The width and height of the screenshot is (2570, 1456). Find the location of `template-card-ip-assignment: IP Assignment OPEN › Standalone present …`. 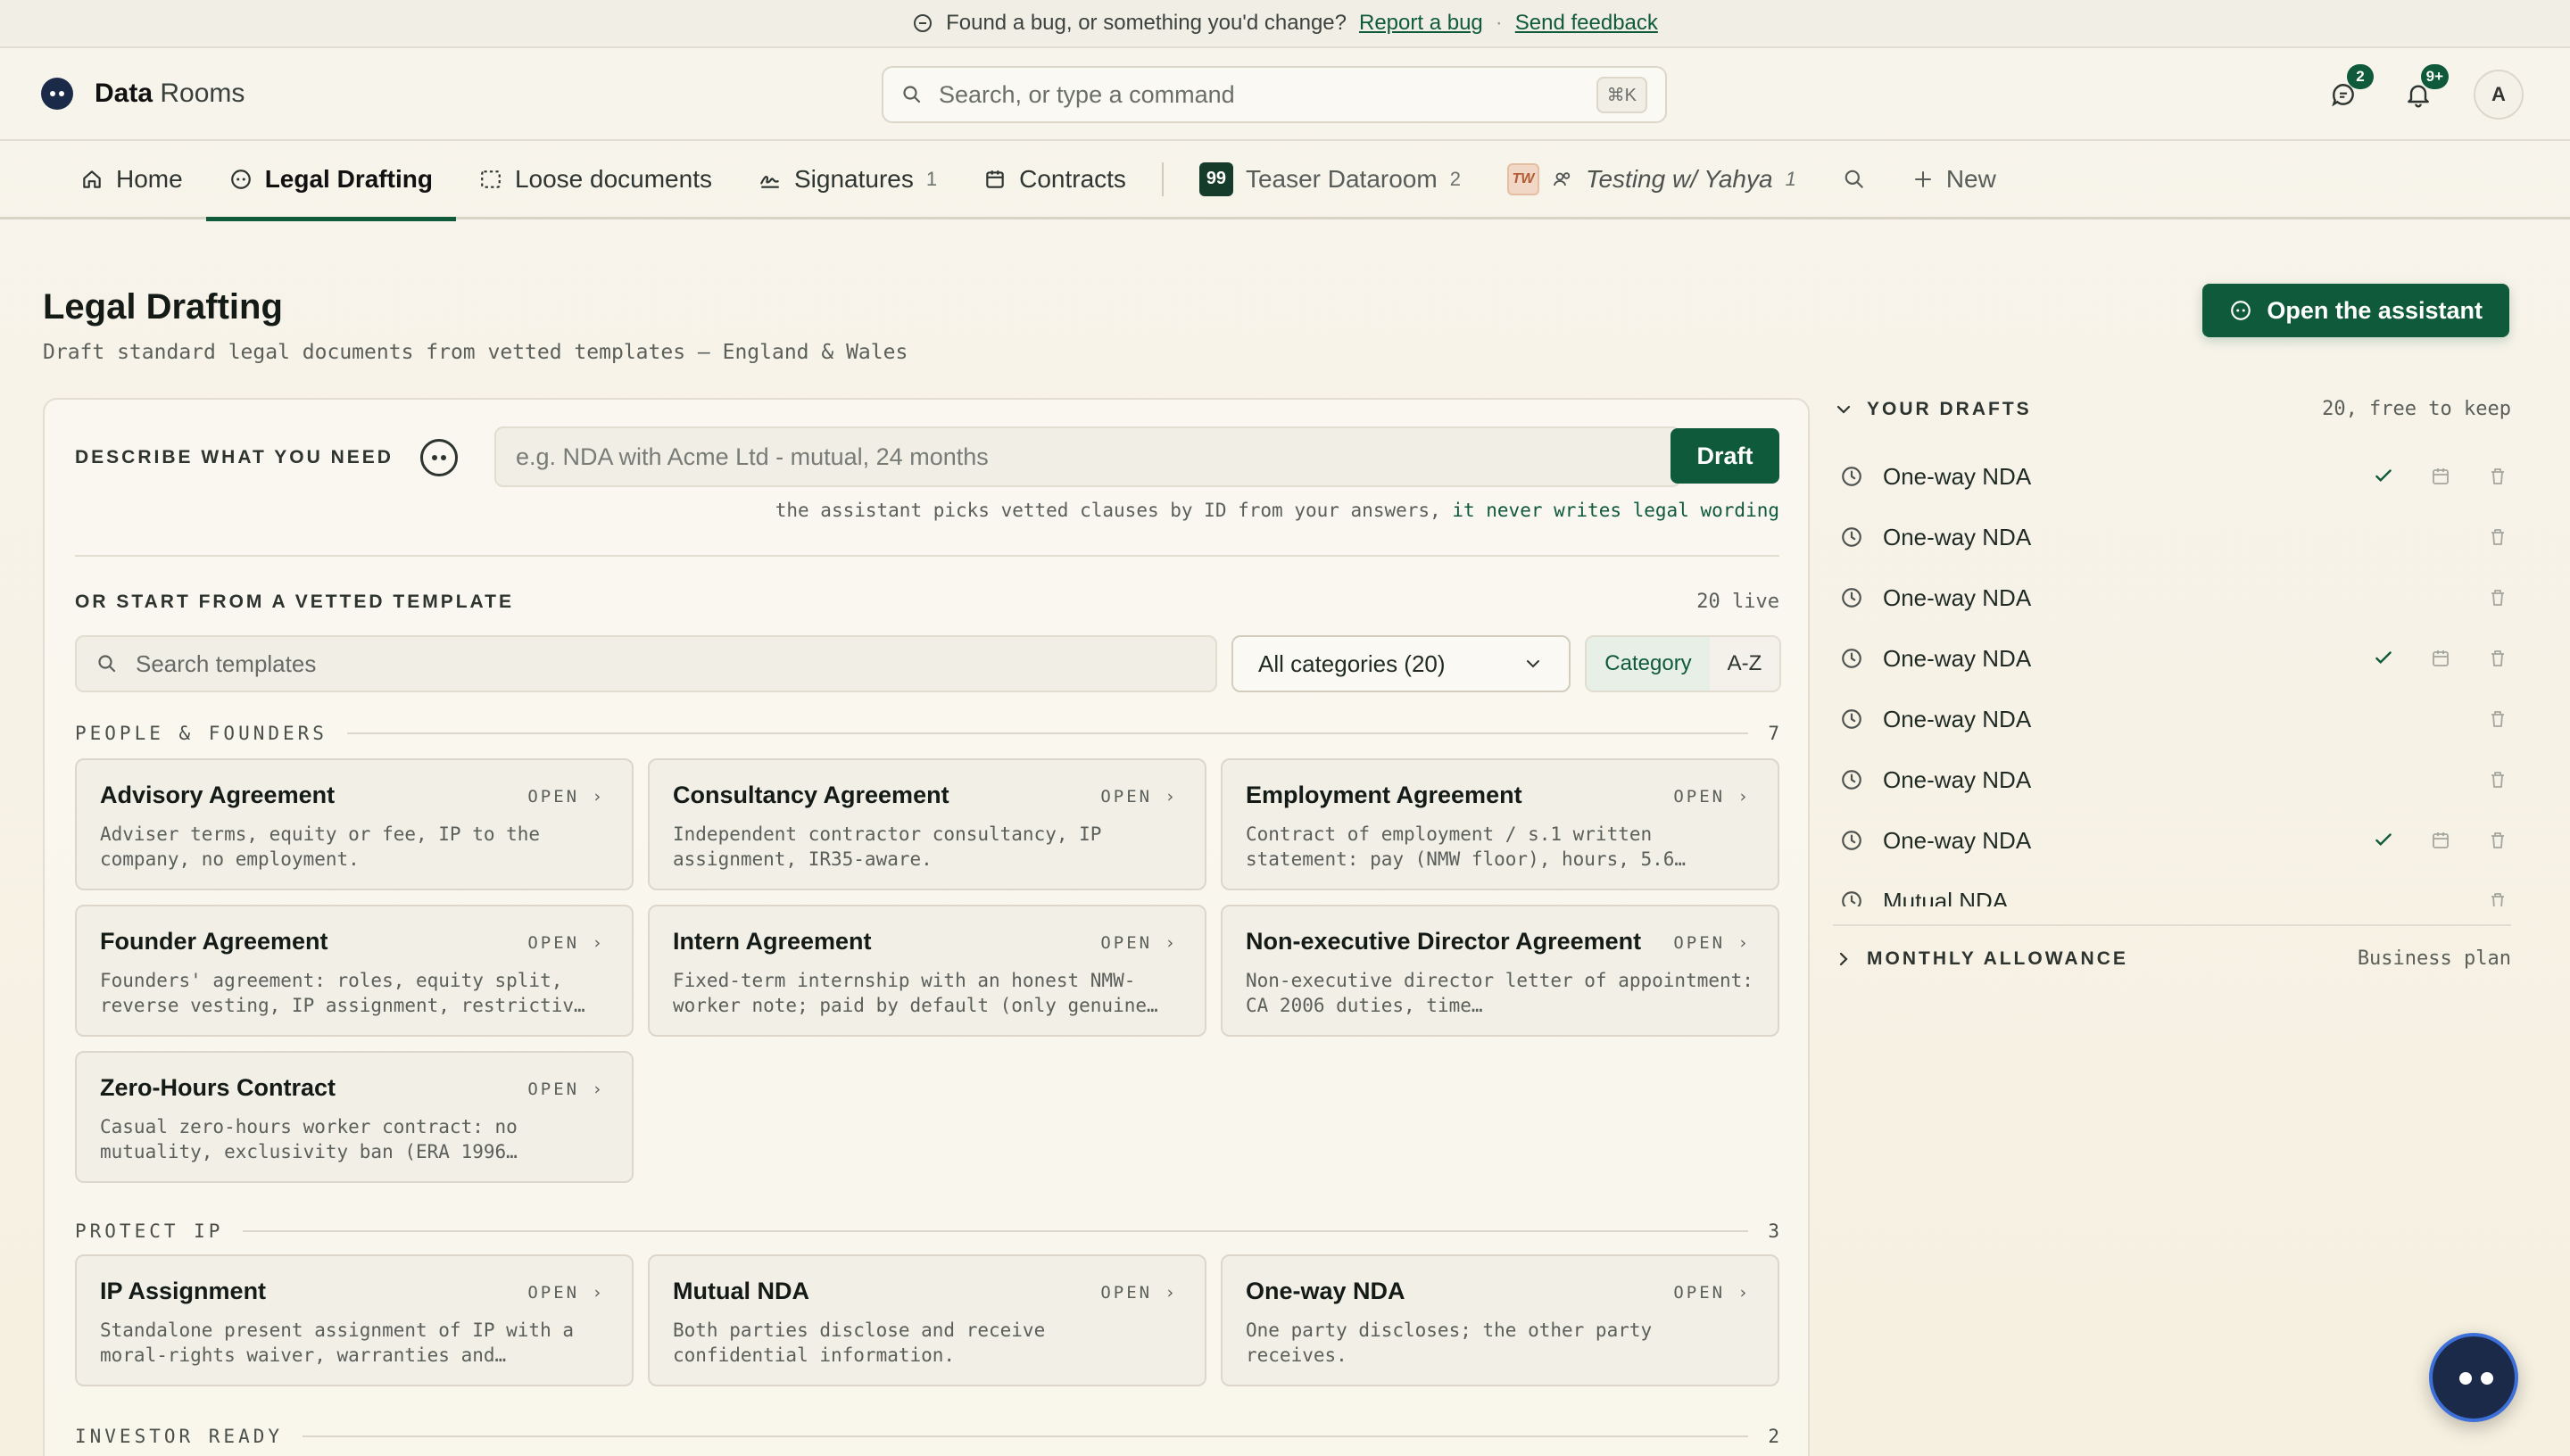

template-card-ip-assignment: IP Assignment OPEN › Standalone present … is located at coordinates (354, 1320).